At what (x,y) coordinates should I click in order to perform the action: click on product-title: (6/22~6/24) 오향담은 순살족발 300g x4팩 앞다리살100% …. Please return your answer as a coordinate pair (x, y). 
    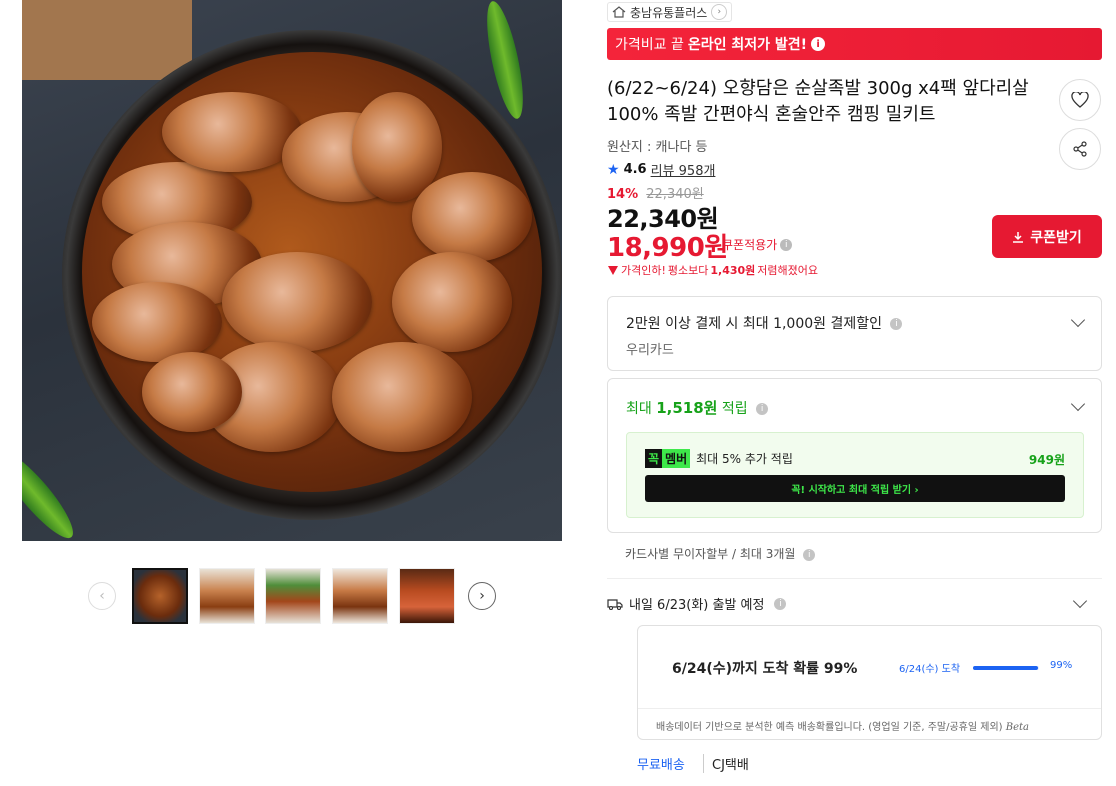
    Looking at the image, I should click on (818, 101).